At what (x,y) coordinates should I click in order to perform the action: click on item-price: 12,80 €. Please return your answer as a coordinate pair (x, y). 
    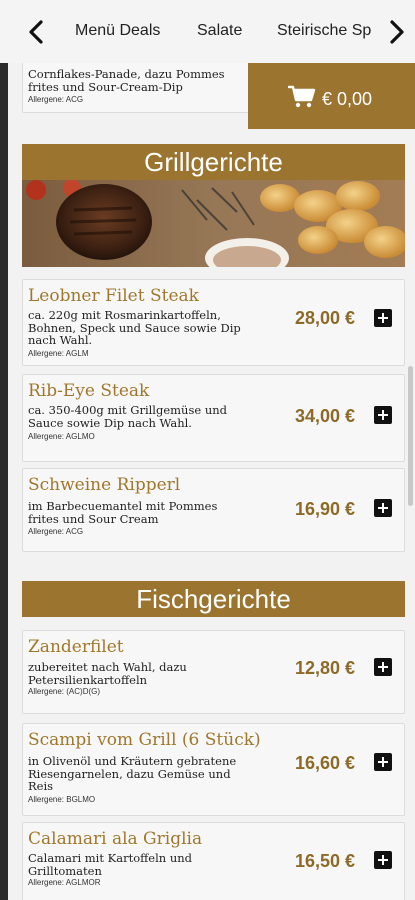
    Looking at the image, I should click on (325, 668).